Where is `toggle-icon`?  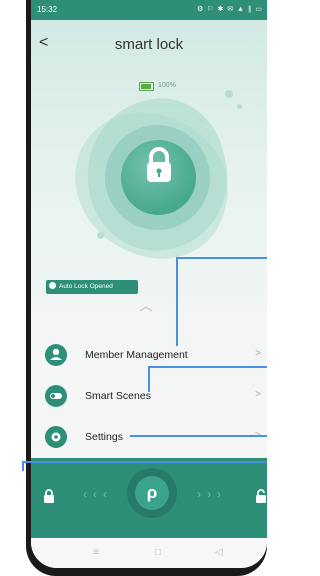 toggle-icon is located at coordinates (56, 396).